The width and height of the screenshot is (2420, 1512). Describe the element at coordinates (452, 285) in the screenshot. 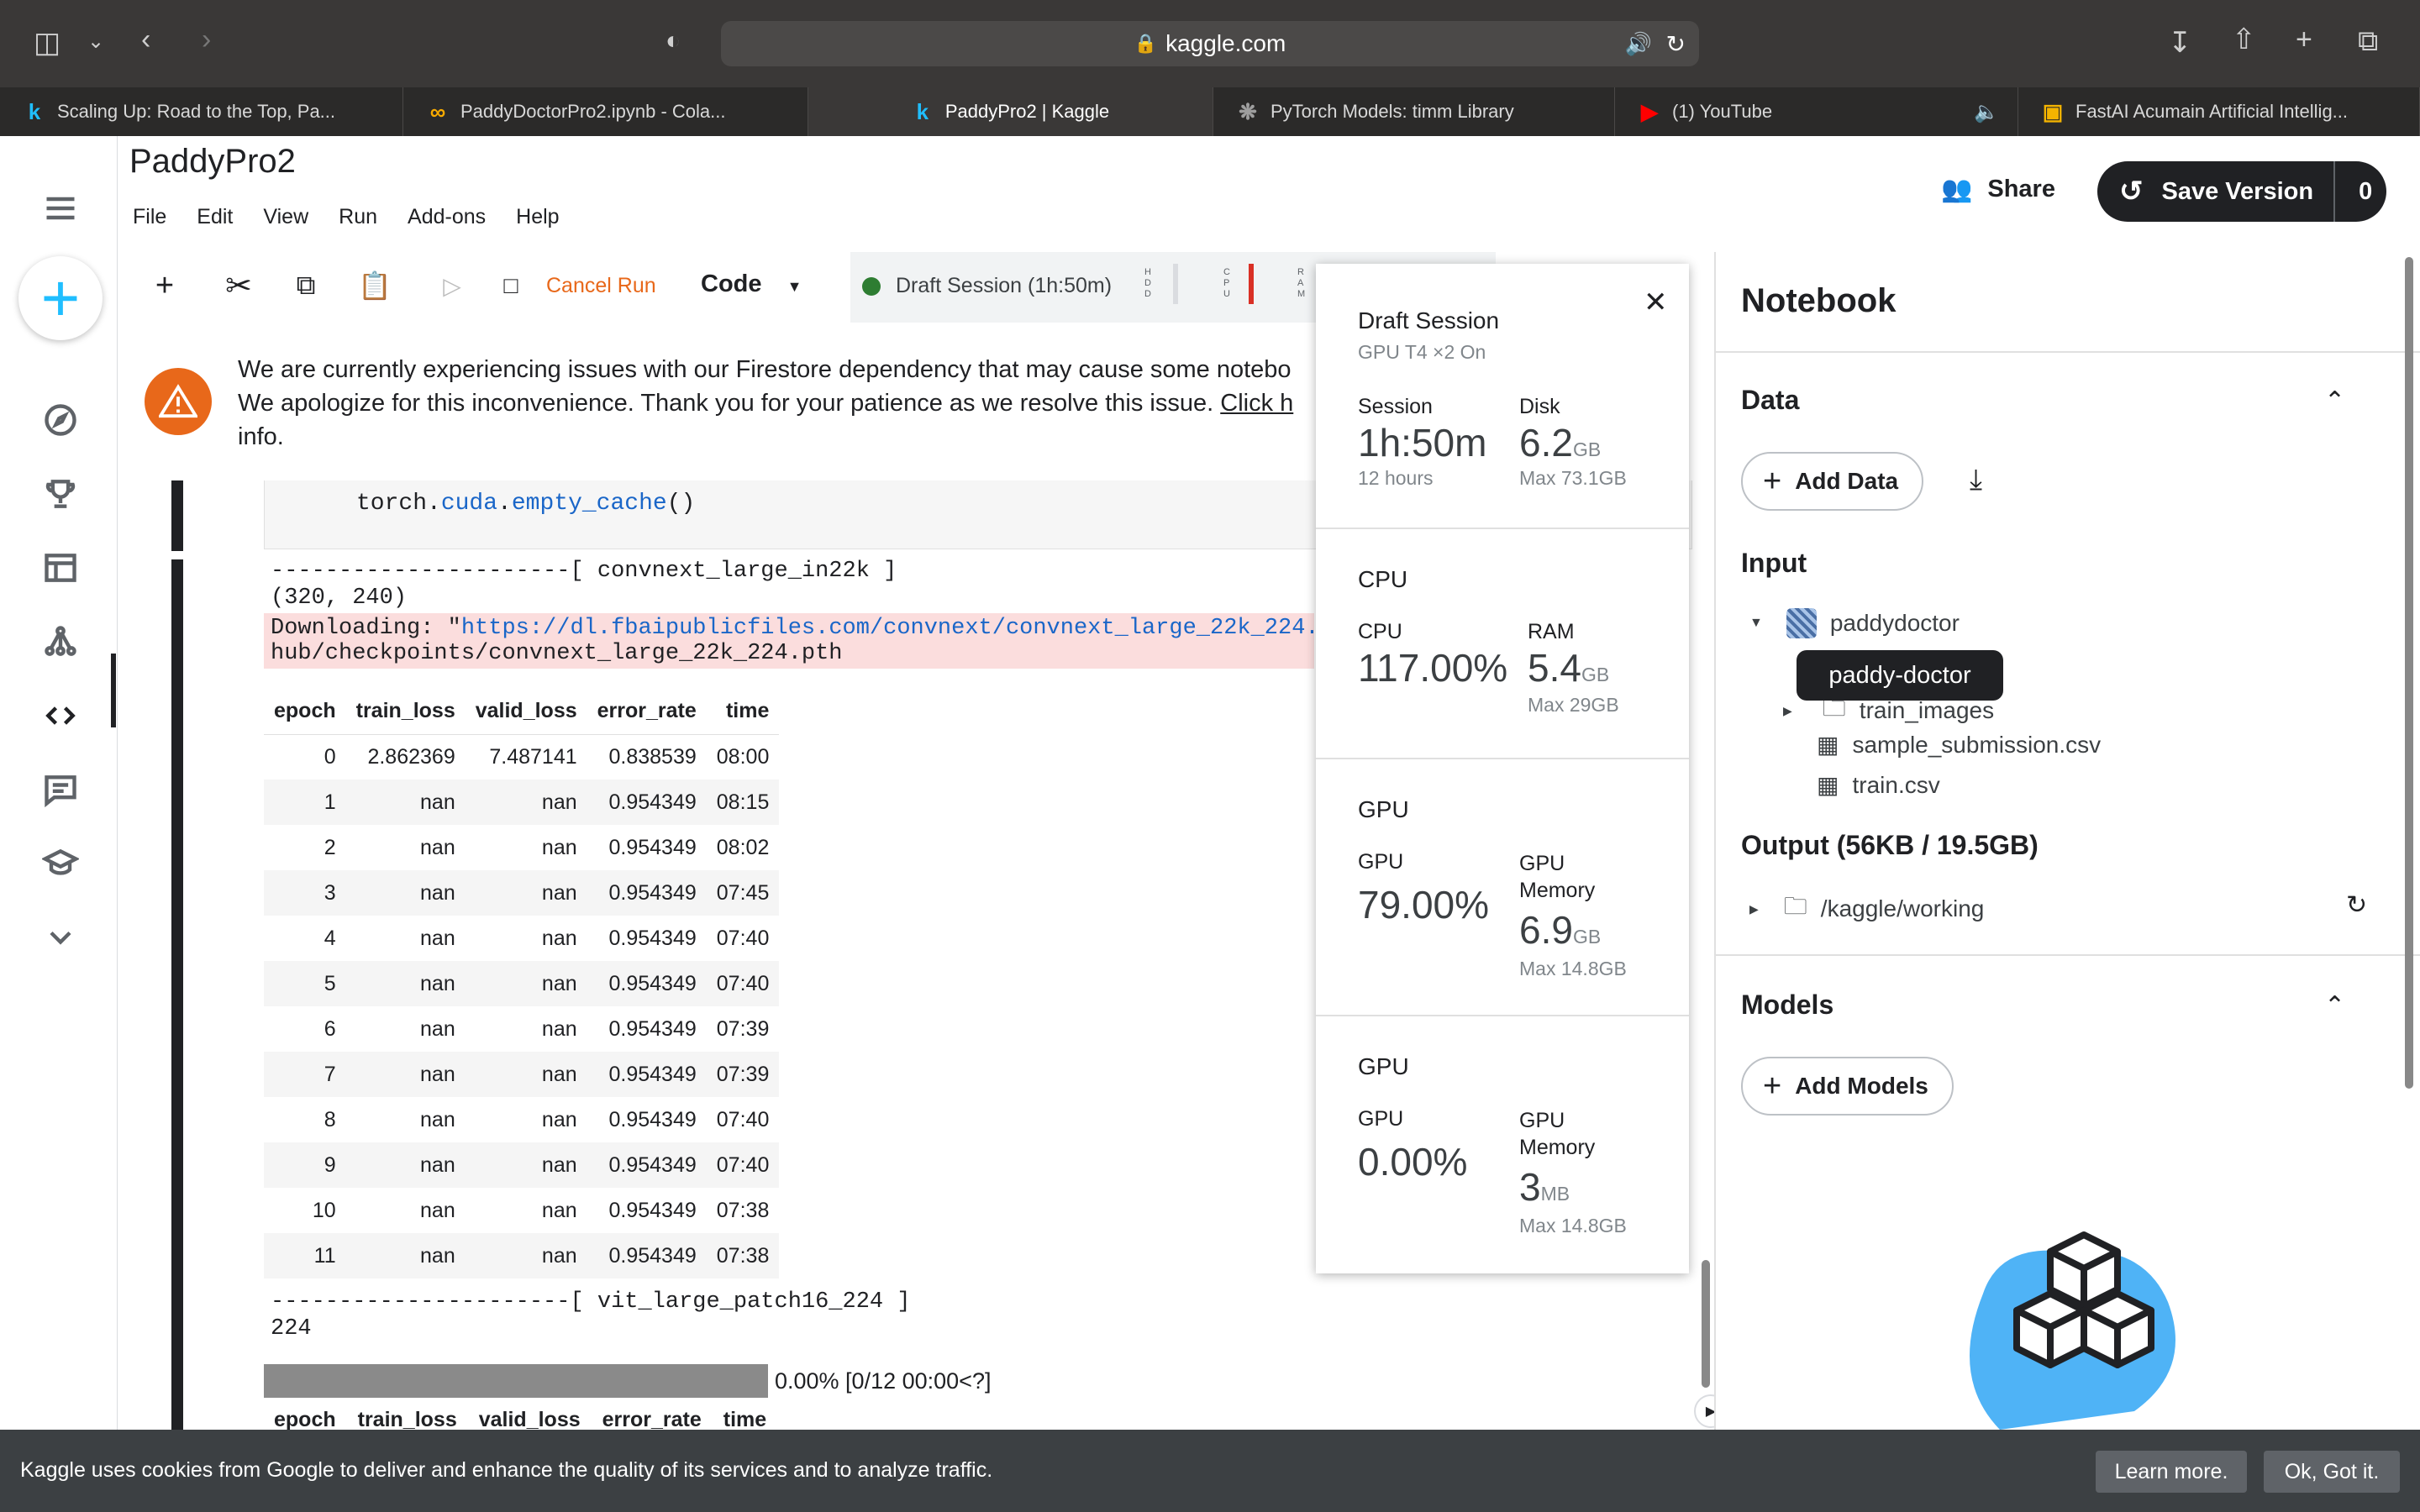

I see `run-icon: ▷` at that location.